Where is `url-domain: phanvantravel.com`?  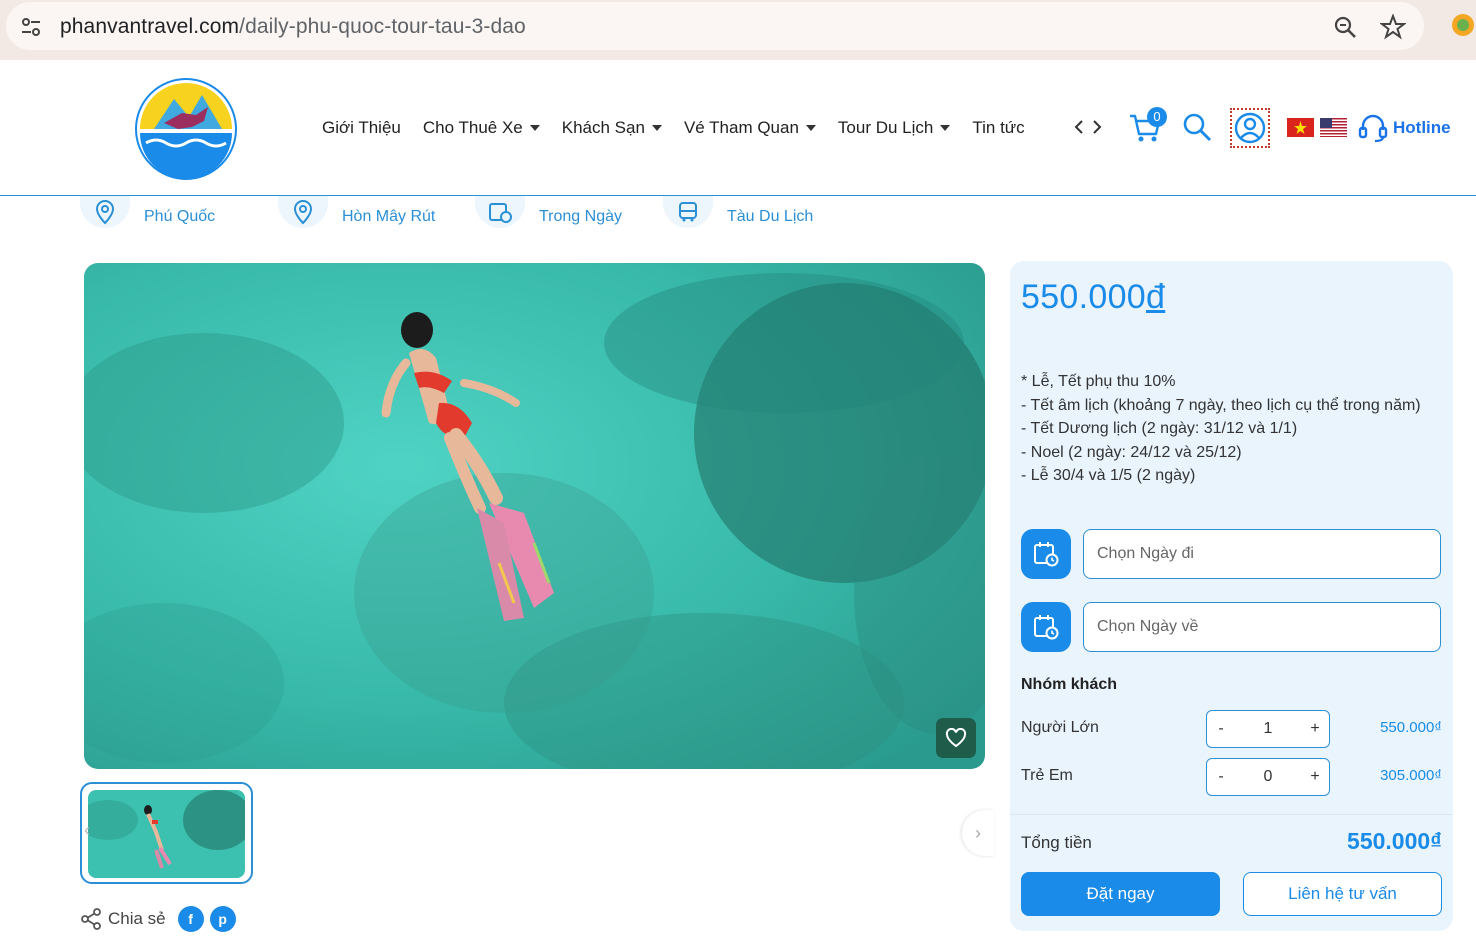 url-domain: phanvantravel.com is located at coordinates (150, 26).